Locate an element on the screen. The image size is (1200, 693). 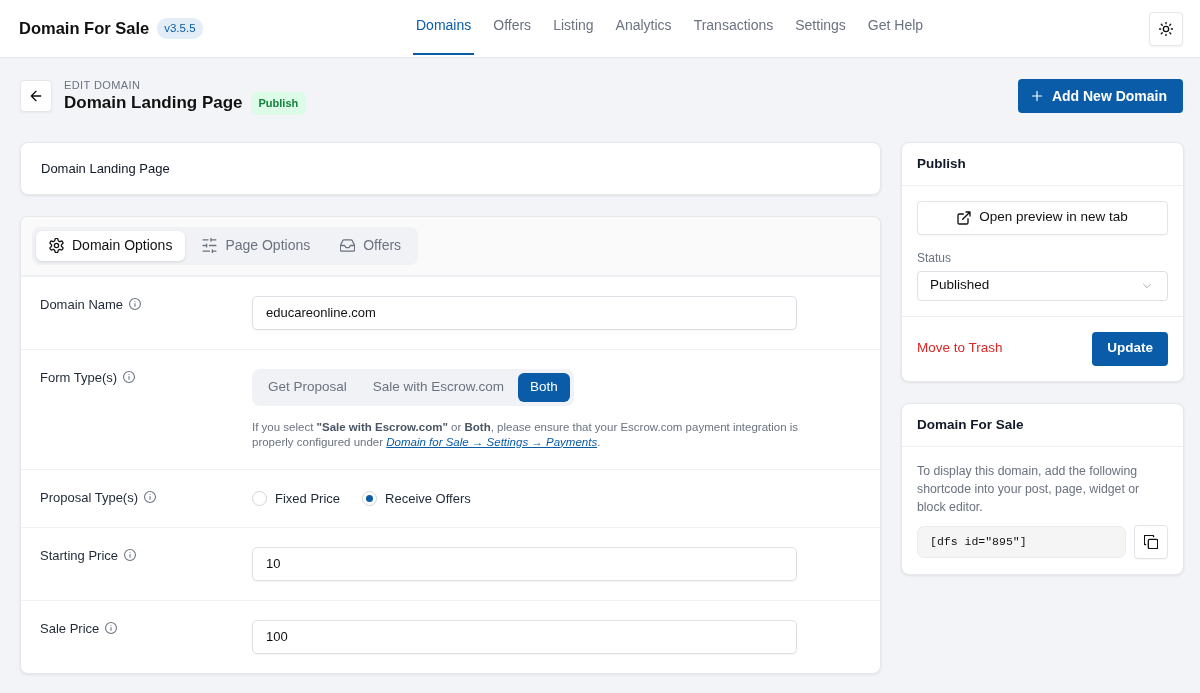
nav-link: Analytics is located at coordinates (643, 27).